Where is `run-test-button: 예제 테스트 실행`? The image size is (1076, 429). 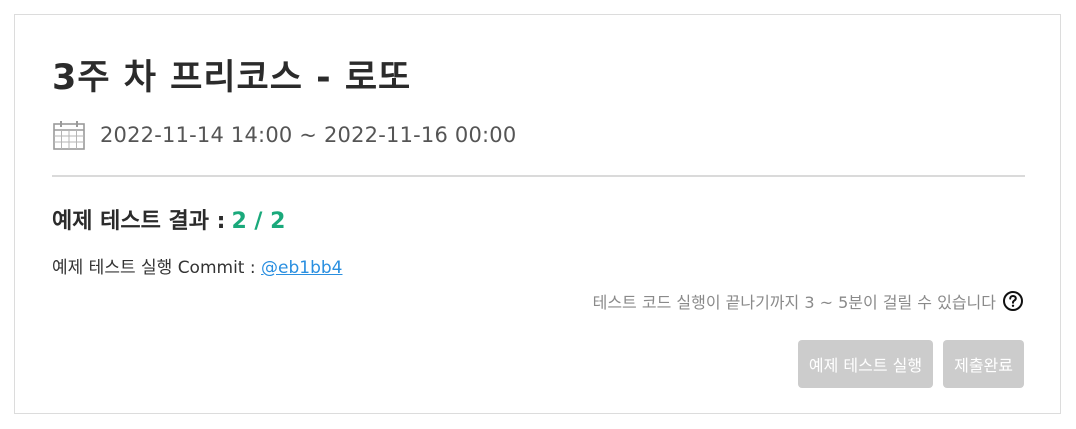 run-test-button: 예제 테스트 실행 is located at coordinates (865, 364).